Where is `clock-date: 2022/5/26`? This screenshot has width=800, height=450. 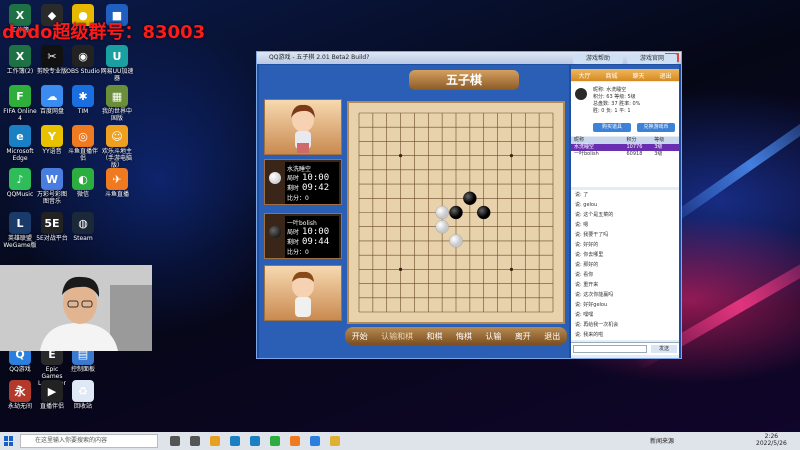 clock-date: 2022/5/26 is located at coordinates (771, 443).